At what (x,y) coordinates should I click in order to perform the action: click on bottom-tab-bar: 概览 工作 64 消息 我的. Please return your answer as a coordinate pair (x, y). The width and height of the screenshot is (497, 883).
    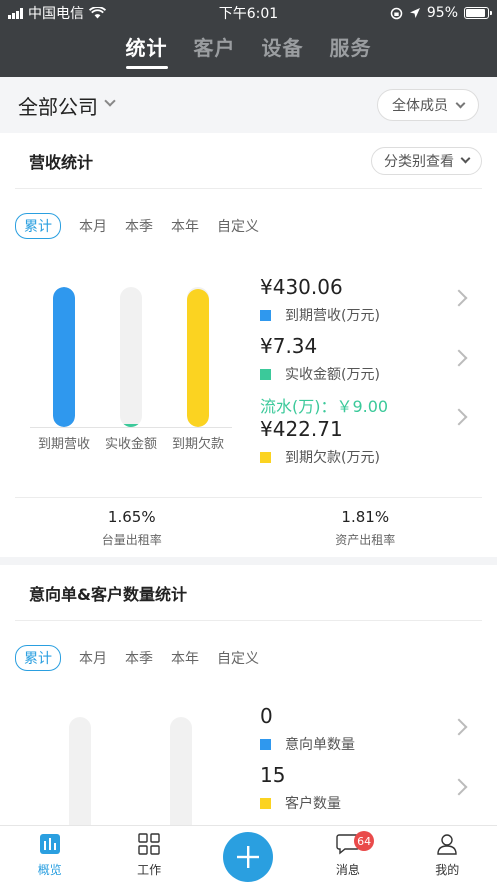
    Looking at the image, I should click on (248, 854).